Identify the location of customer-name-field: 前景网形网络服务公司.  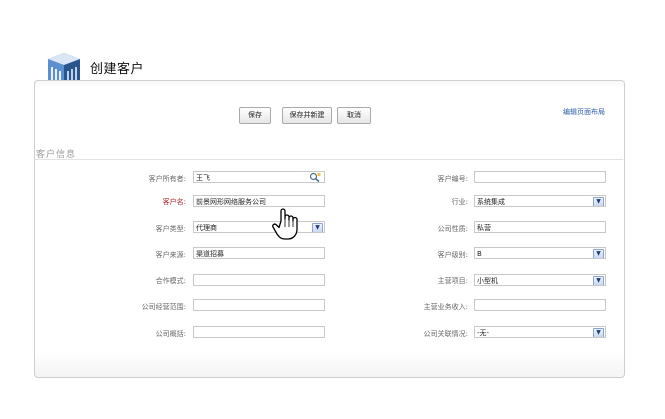
(259, 201).